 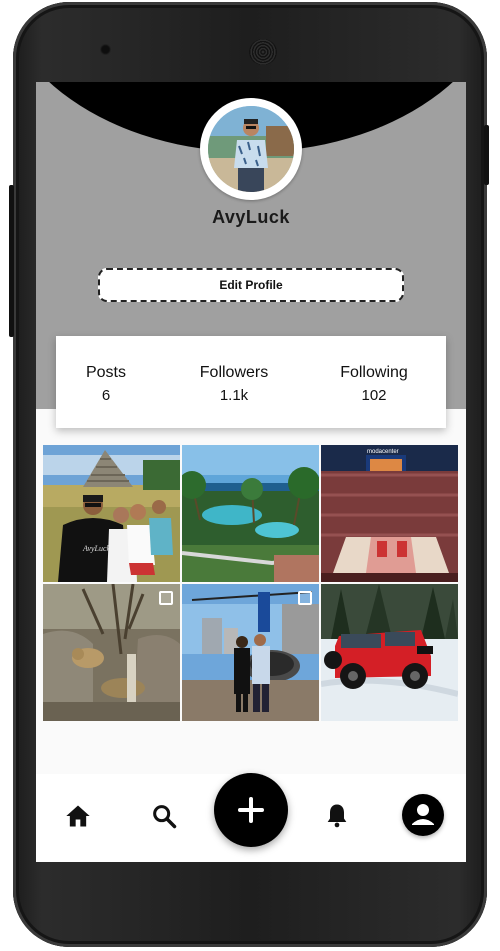 What do you see at coordinates (486, 155) in the screenshot?
I see `side-button-right` at bounding box center [486, 155].